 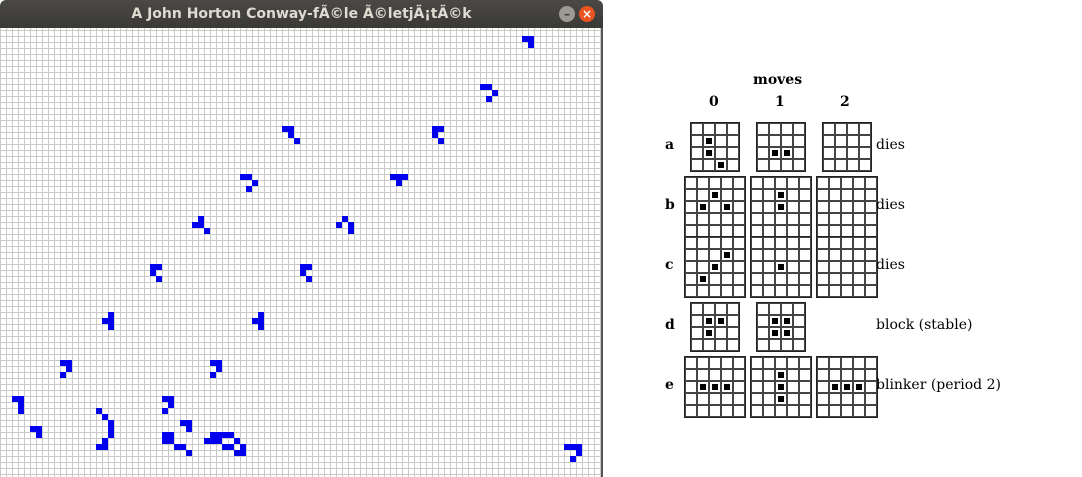 I want to click on minimize-button: –, so click(x=567, y=14).